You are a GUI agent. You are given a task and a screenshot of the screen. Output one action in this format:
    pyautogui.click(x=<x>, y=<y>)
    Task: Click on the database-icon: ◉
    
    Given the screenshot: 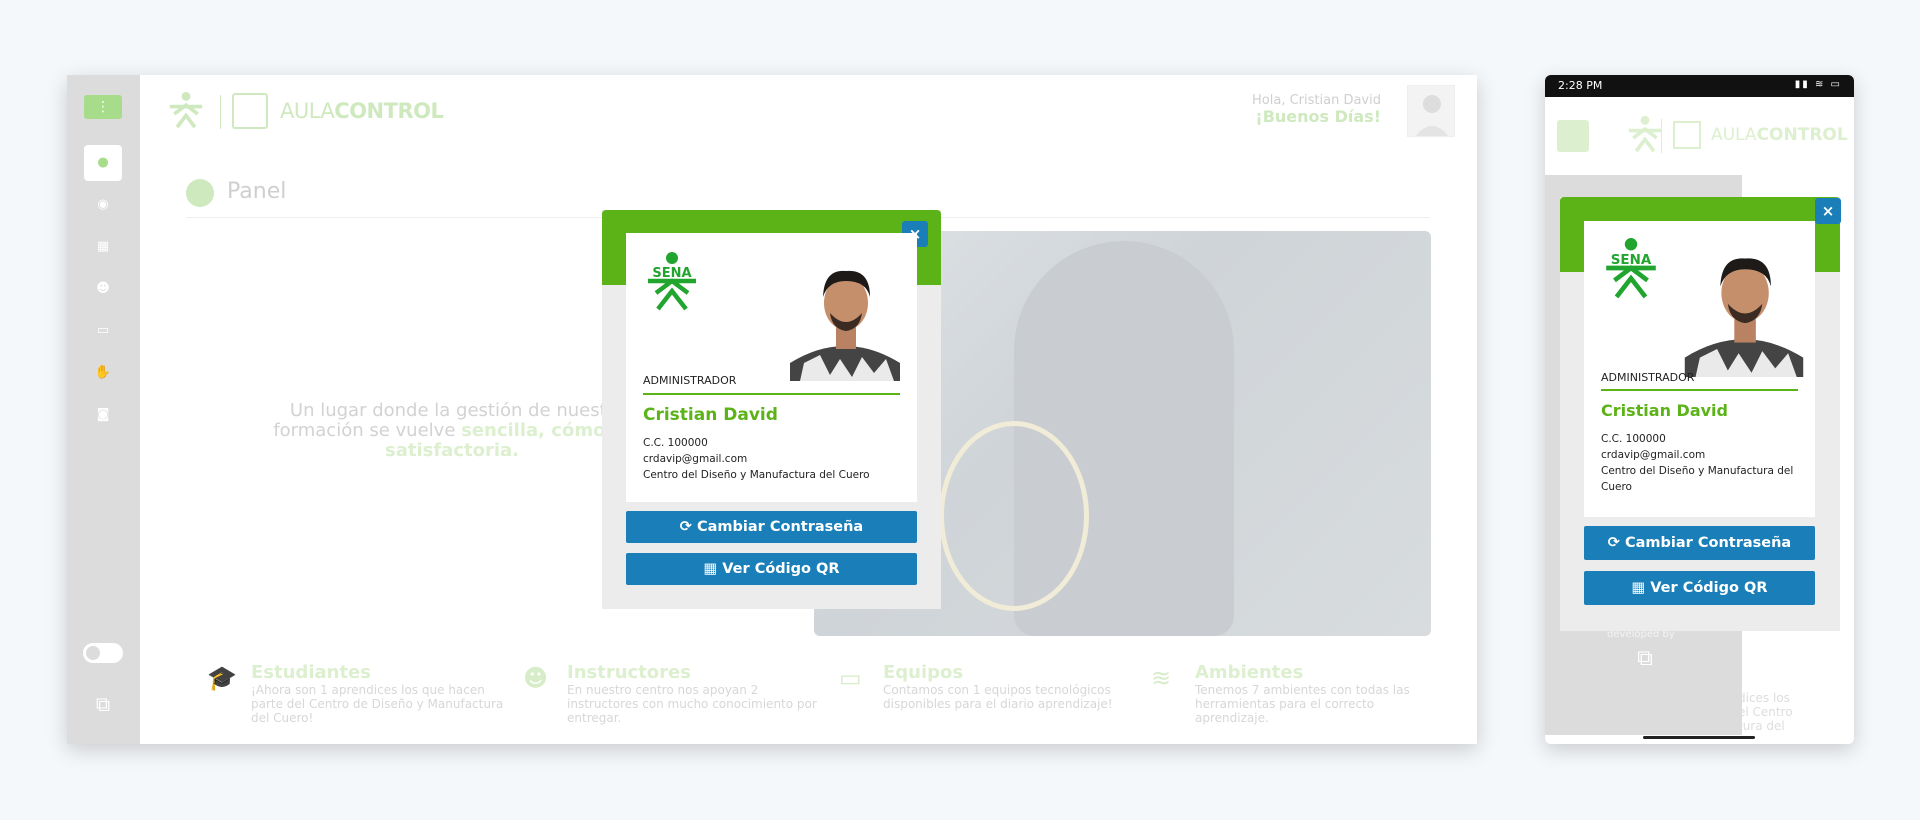 What is the action you would take?
    pyautogui.click(x=103, y=205)
    